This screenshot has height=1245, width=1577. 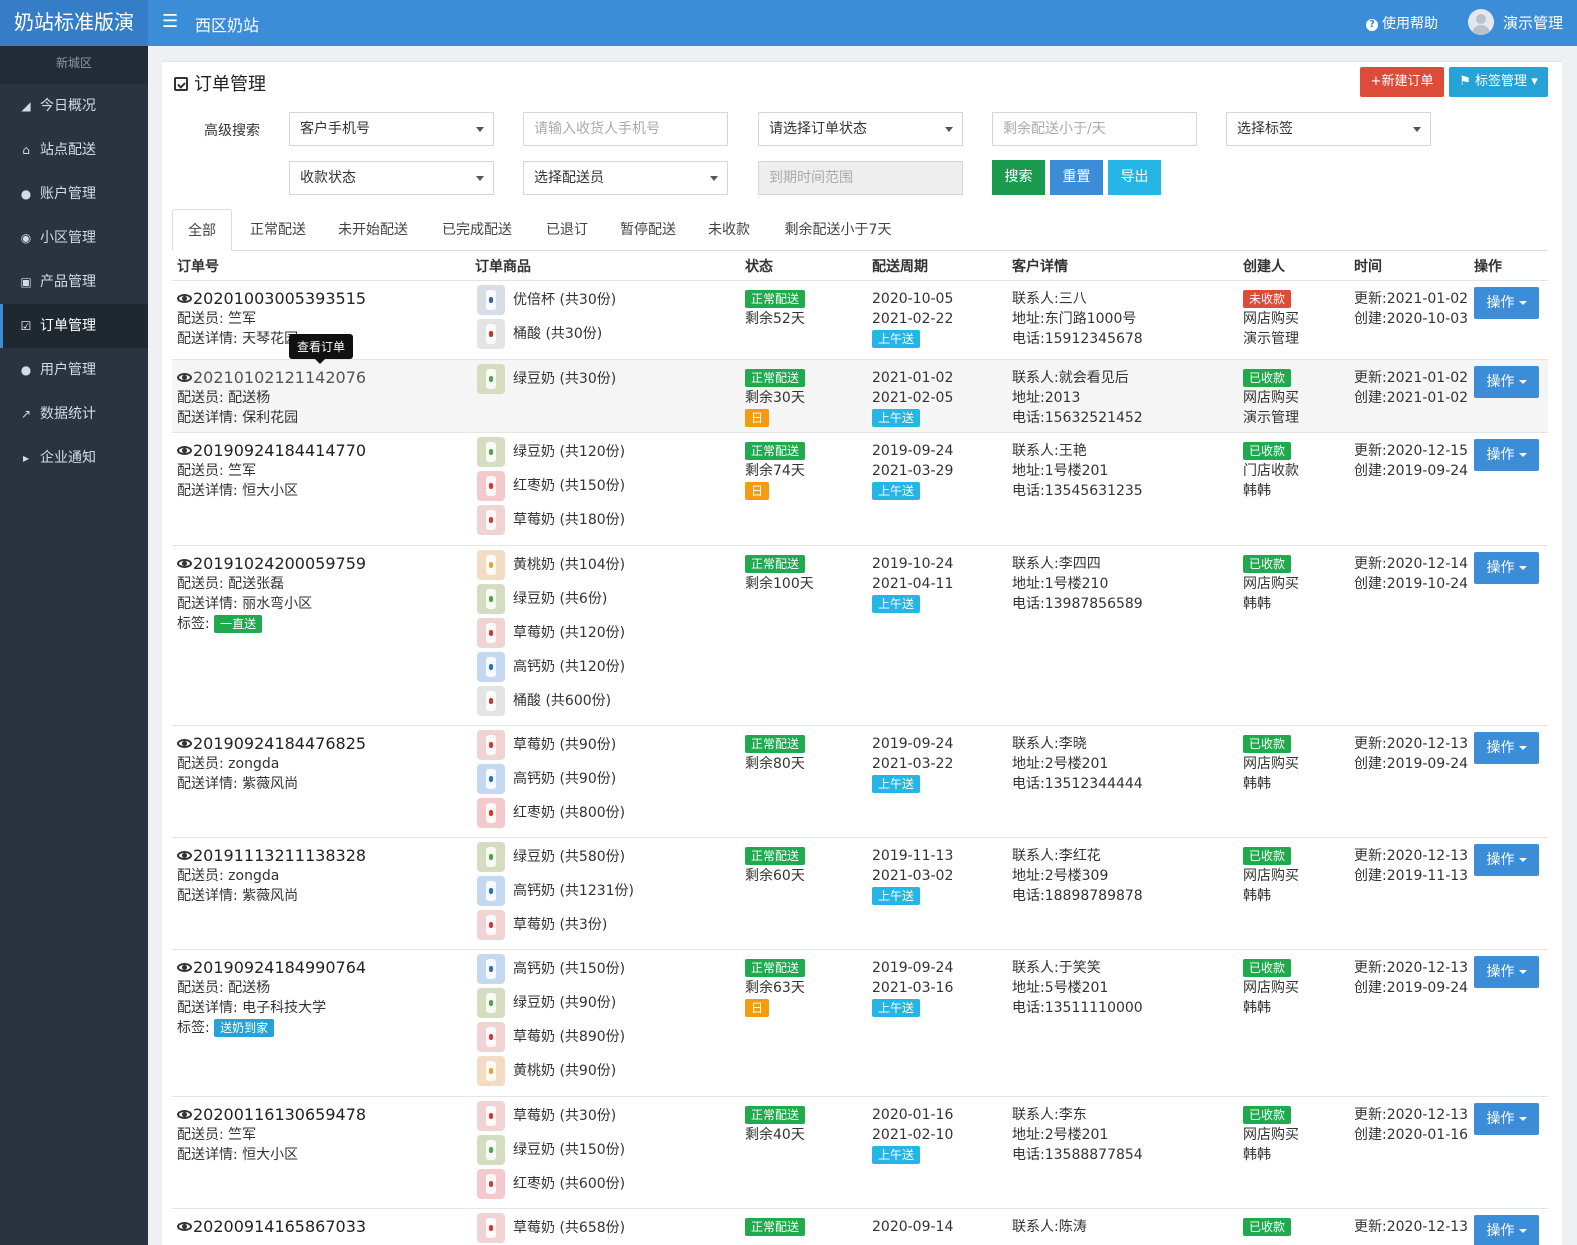 I want to click on caret-down-icon, so click(x=1522, y=1119).